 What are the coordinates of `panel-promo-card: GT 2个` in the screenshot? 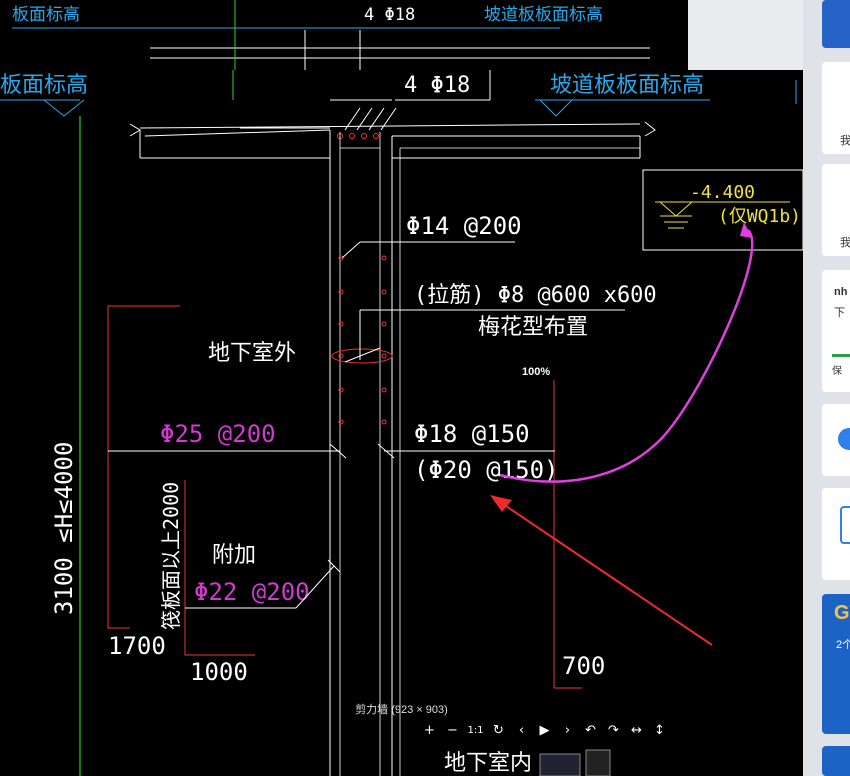 It's located at (836, 664).